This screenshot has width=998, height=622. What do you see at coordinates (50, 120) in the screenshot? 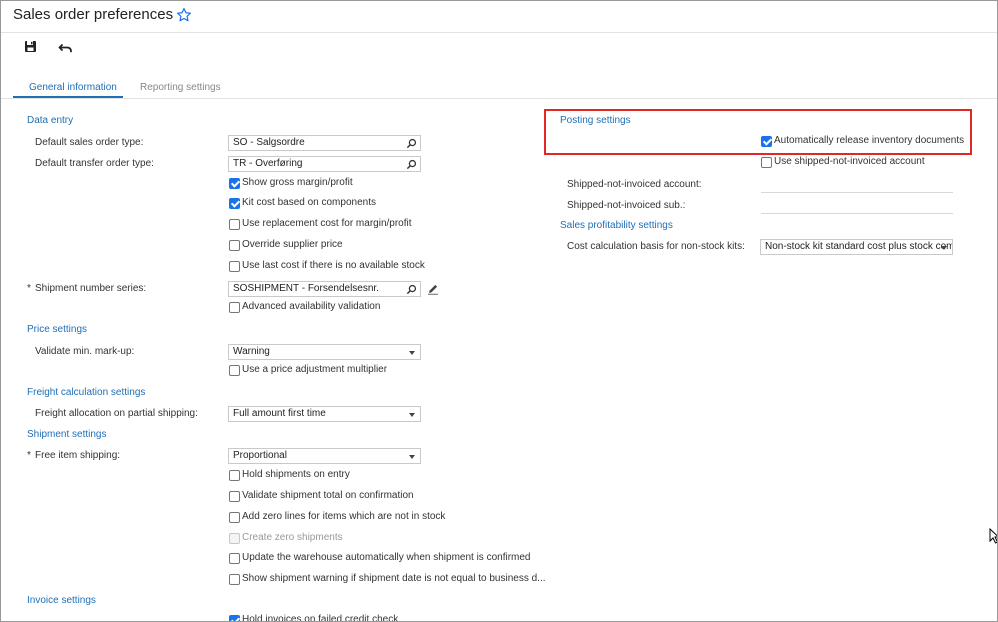
I see `section-data-entry: Data entry` at bounding box center [50, 120].